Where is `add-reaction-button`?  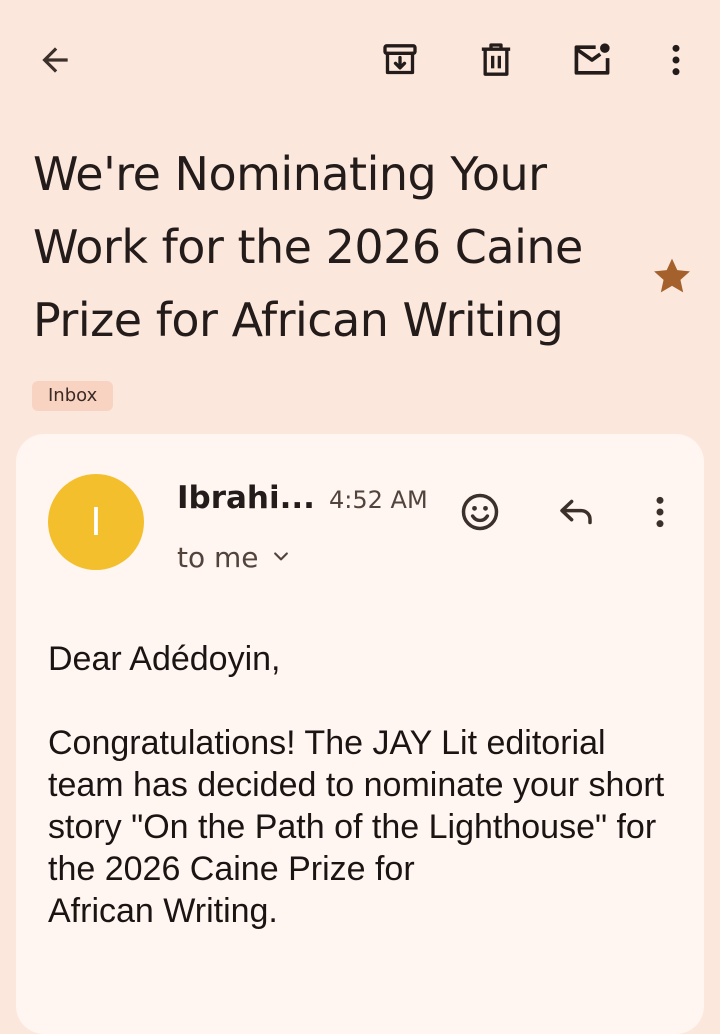 add-reaction-button is located at coordinates (480, 514).